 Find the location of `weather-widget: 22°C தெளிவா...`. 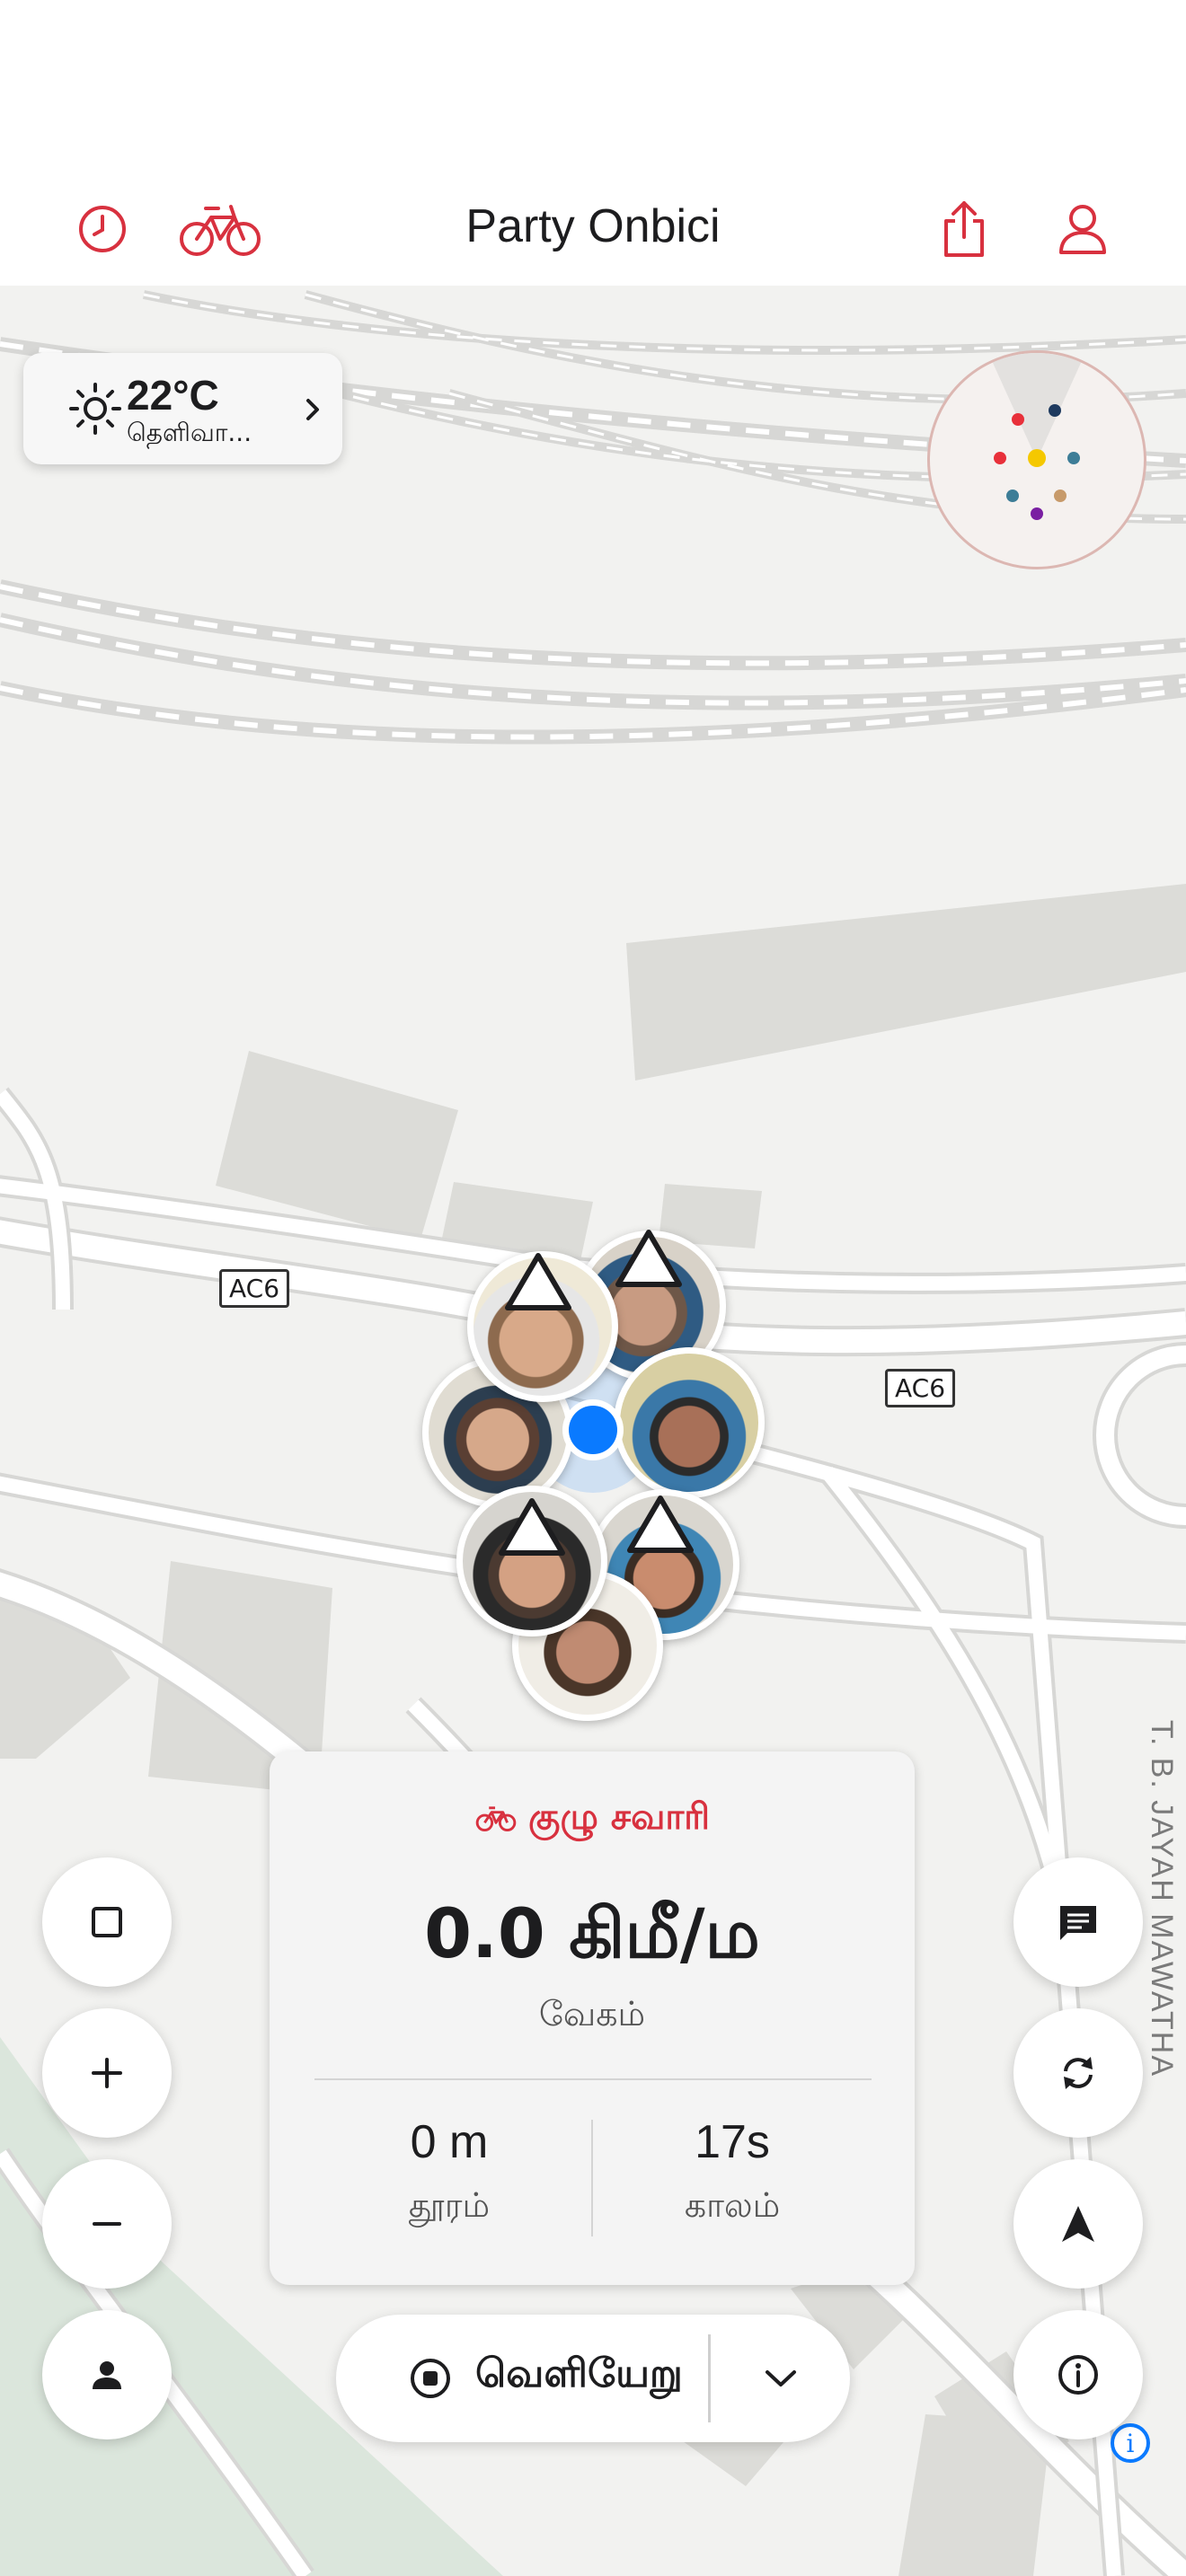

weather-widget: 22°C தெளிவா... is located at coordinates (182, 408).